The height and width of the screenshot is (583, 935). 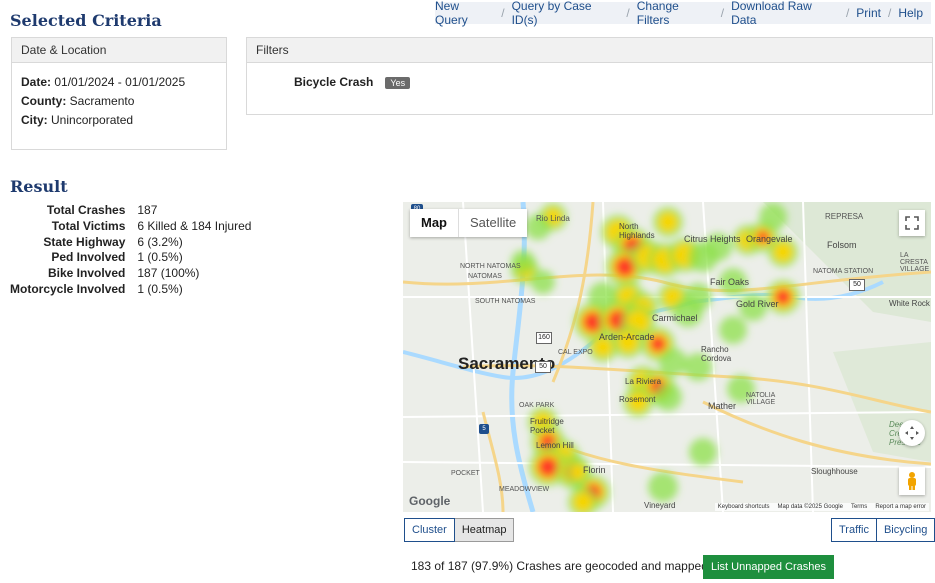 What do you see at coordinates (430, 501) in the screenshot?
I see `google-logo: Google` at bounding box center [430, 501].